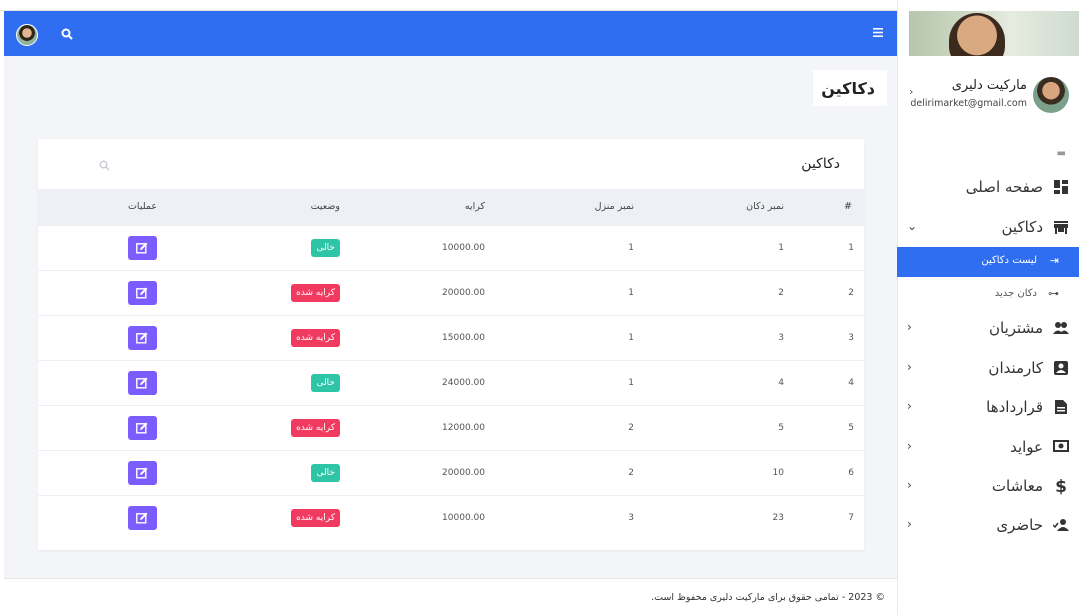 Image resolution: width=1079 pixels, height=615 pixels. What do you see at coordinates (781, 383) in the screenshot?
I see `cell-shop-number: 4` at bounding box center [781, 383].